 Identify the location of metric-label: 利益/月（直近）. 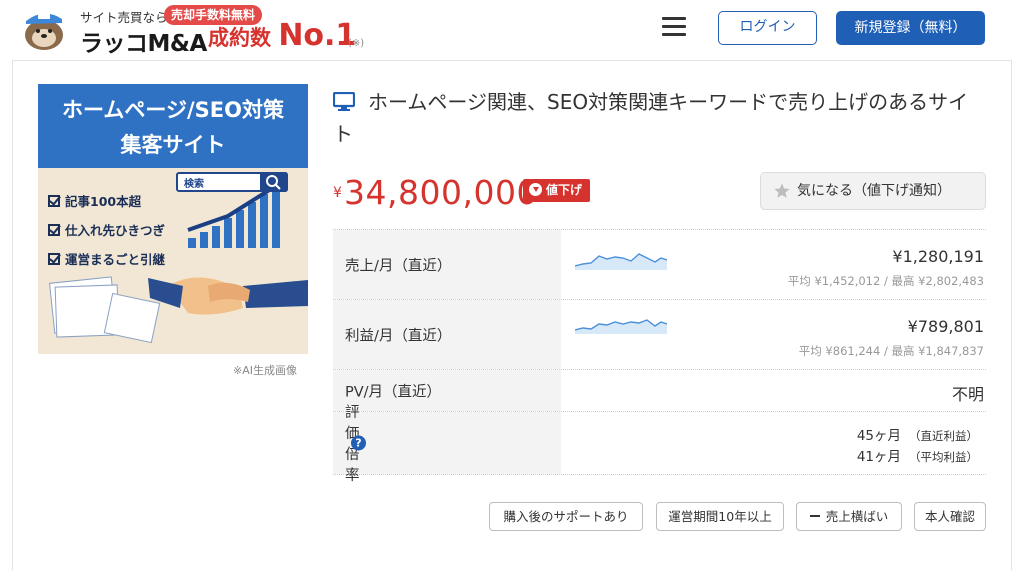
(447, 334).